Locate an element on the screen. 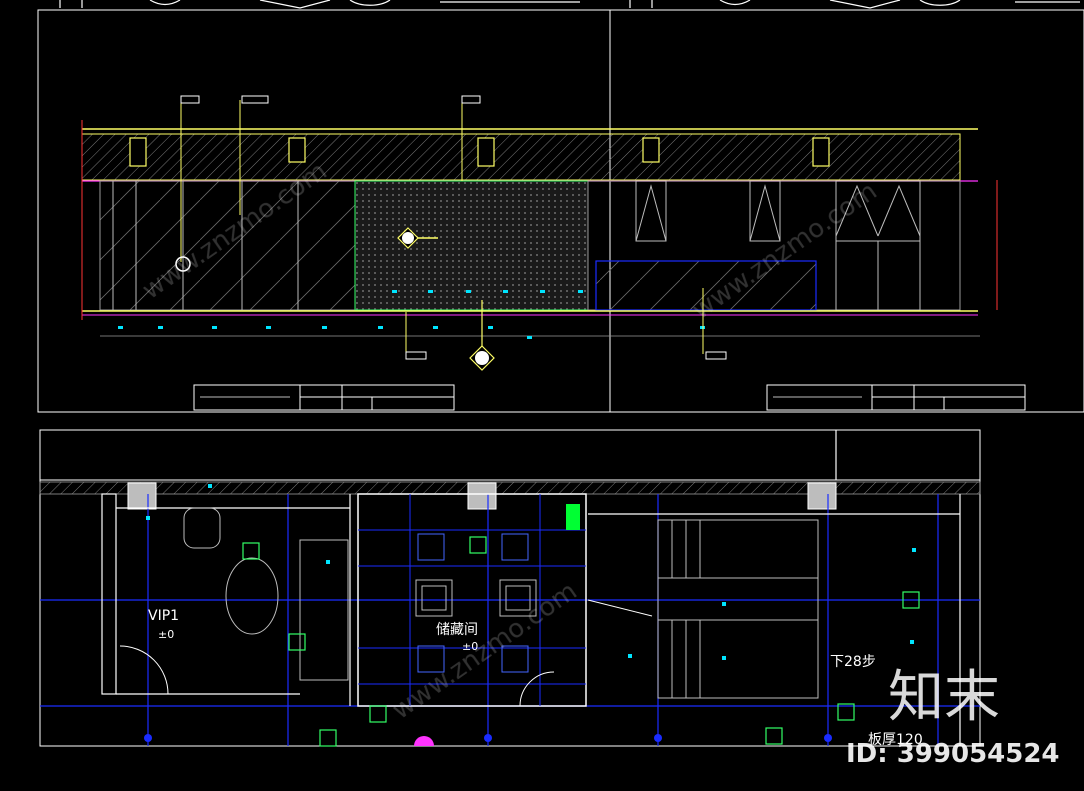 The height and width of the screenshot is (791, 1084). room-label-storage: 储藏间 is located at coordinates (457, 630).